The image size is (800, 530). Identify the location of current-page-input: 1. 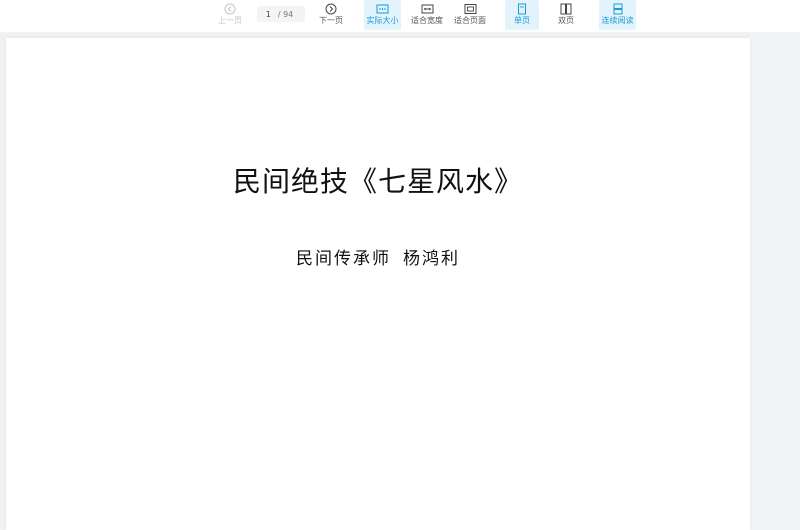
(268, 14).